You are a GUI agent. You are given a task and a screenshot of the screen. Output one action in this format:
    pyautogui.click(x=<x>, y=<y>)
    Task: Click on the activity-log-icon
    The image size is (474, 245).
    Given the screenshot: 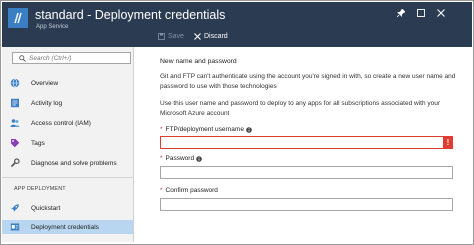 What is the action you would take?
    pyautogui.click(x=15, y=103)
    